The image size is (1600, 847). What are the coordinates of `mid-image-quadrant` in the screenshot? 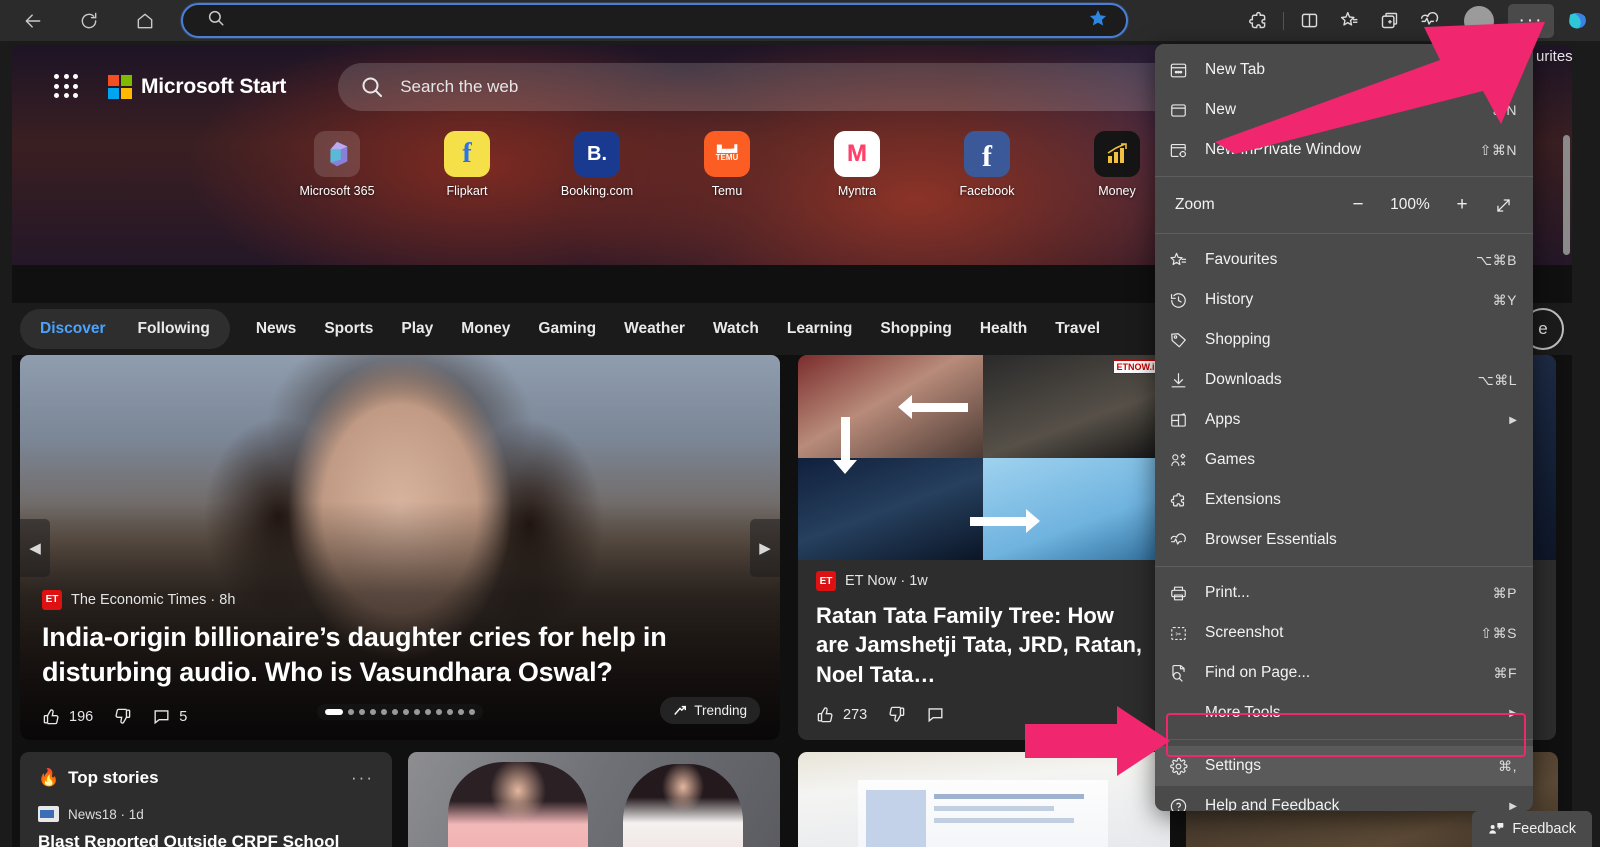 It's located at (1075, 509).